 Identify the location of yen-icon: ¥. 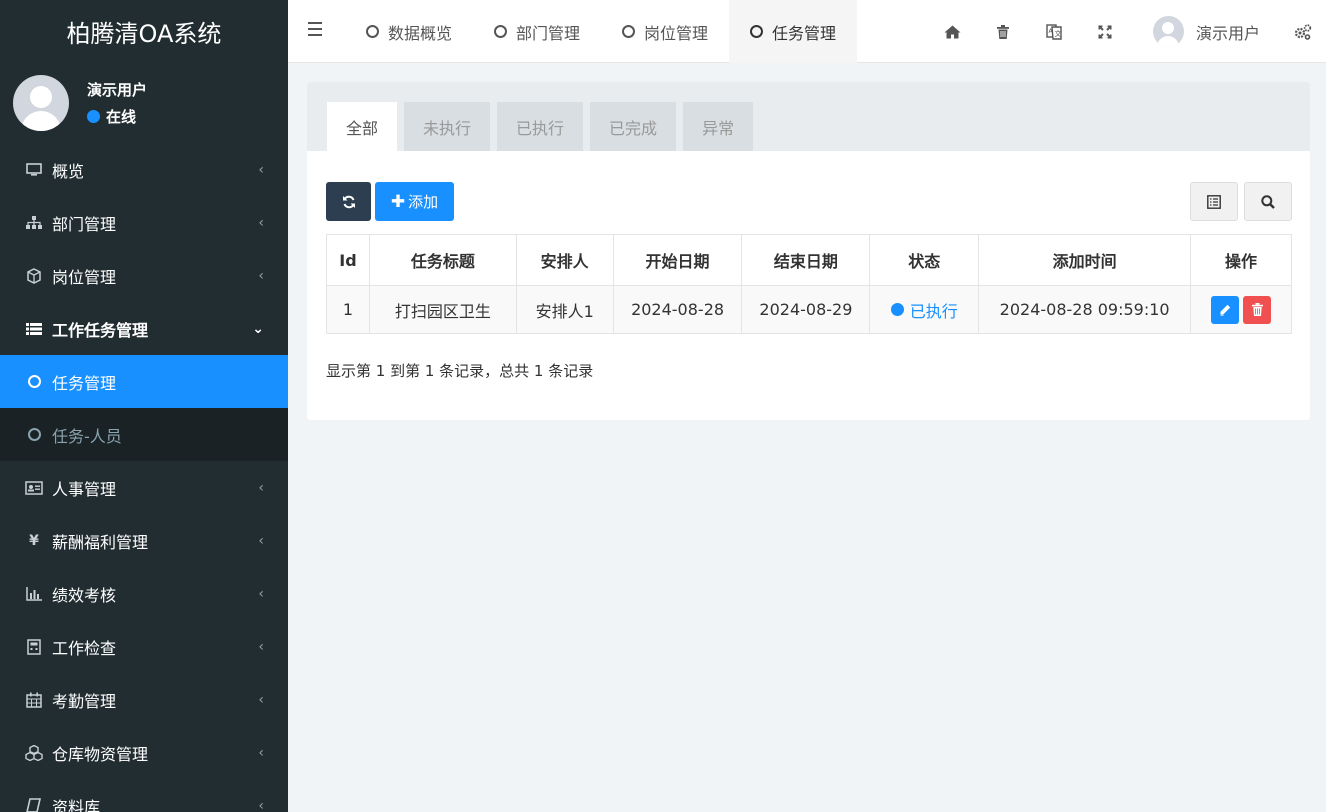
(34, 540).